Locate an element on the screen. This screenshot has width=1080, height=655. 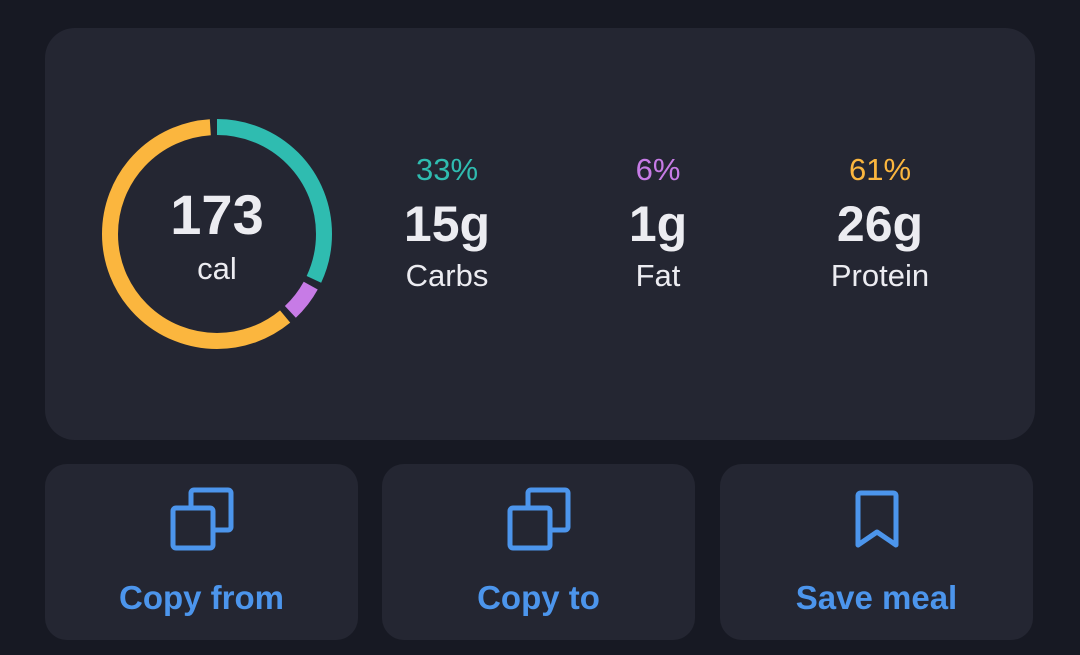
calorie-total: 173 cal is located at coordinates (217, 234).